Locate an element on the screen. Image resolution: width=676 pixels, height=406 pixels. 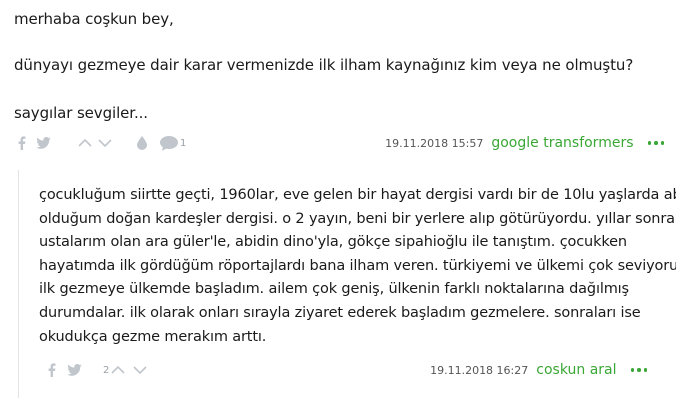
reply-line: okudukça gezme merakım arttı. is located at coordinates (153, 336).